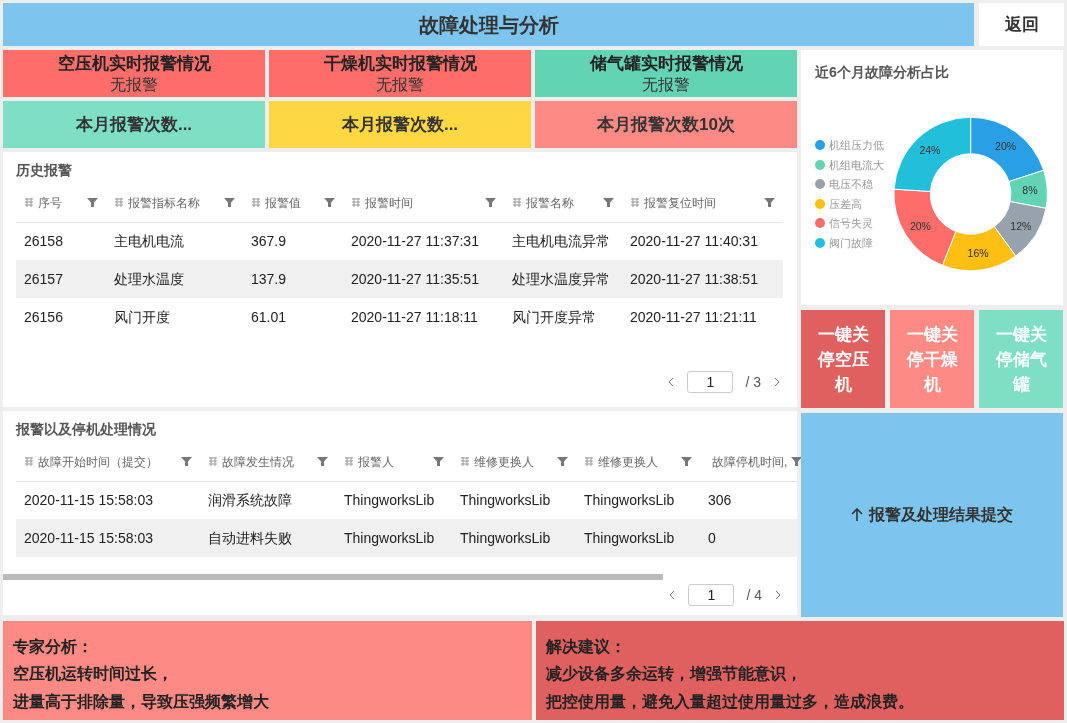  What do you see at coordinates (882, 72) in the screenshot?
I see `chart-title: 近6个月故障分析占比` at bounding box center [882, 72].